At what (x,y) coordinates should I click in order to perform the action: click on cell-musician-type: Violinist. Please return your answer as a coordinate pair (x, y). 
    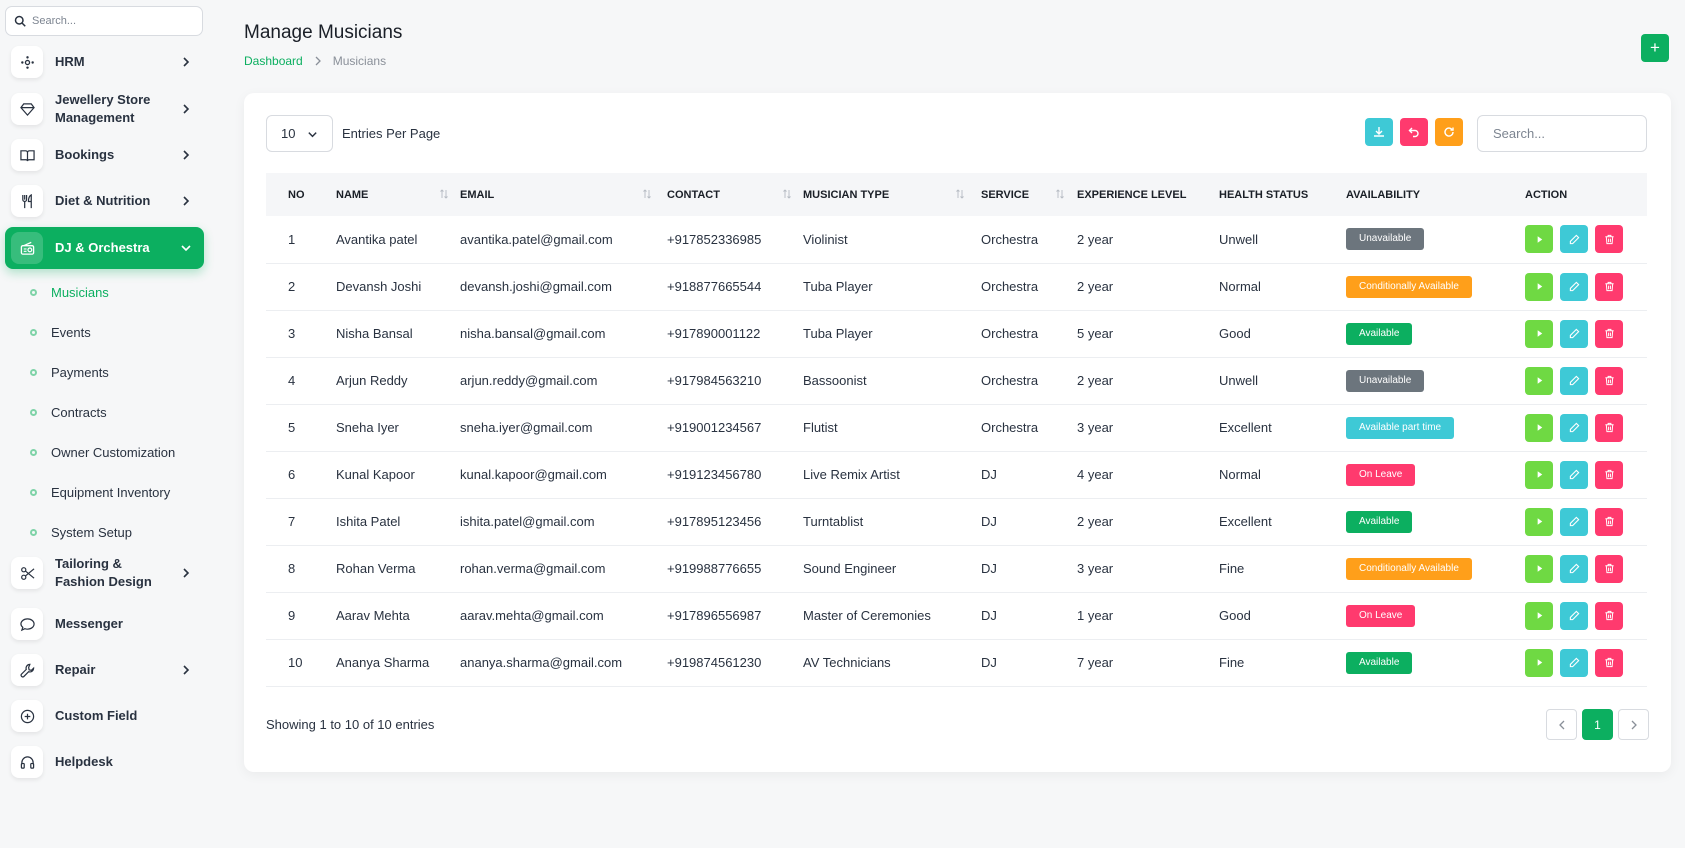
    Looking at the image, I should click on (825, 239).